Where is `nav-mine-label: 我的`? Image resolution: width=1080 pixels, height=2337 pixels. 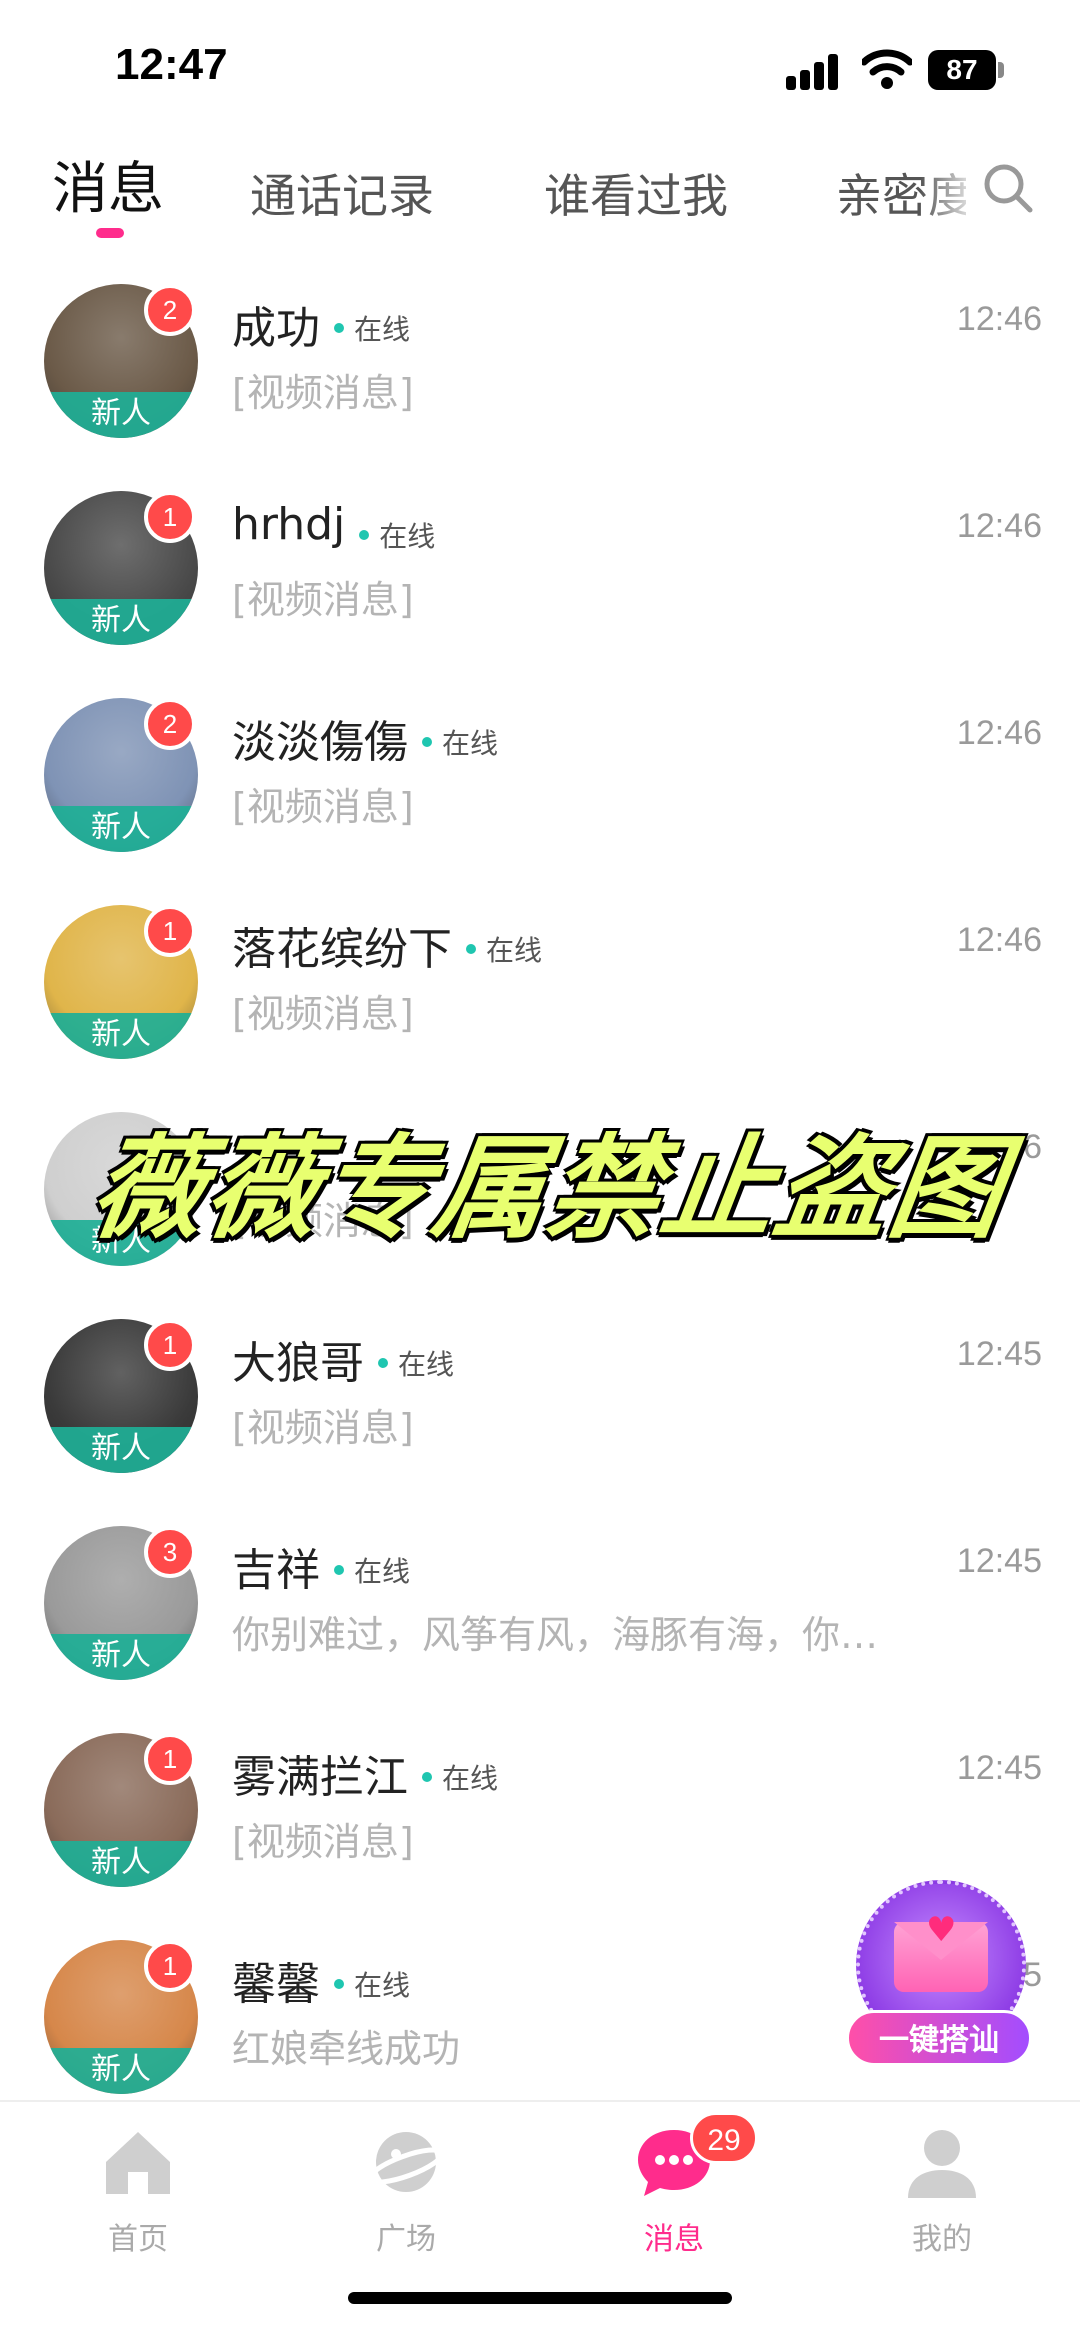
nav-mine-label: 我的 is located at coordinates (942, 2239).